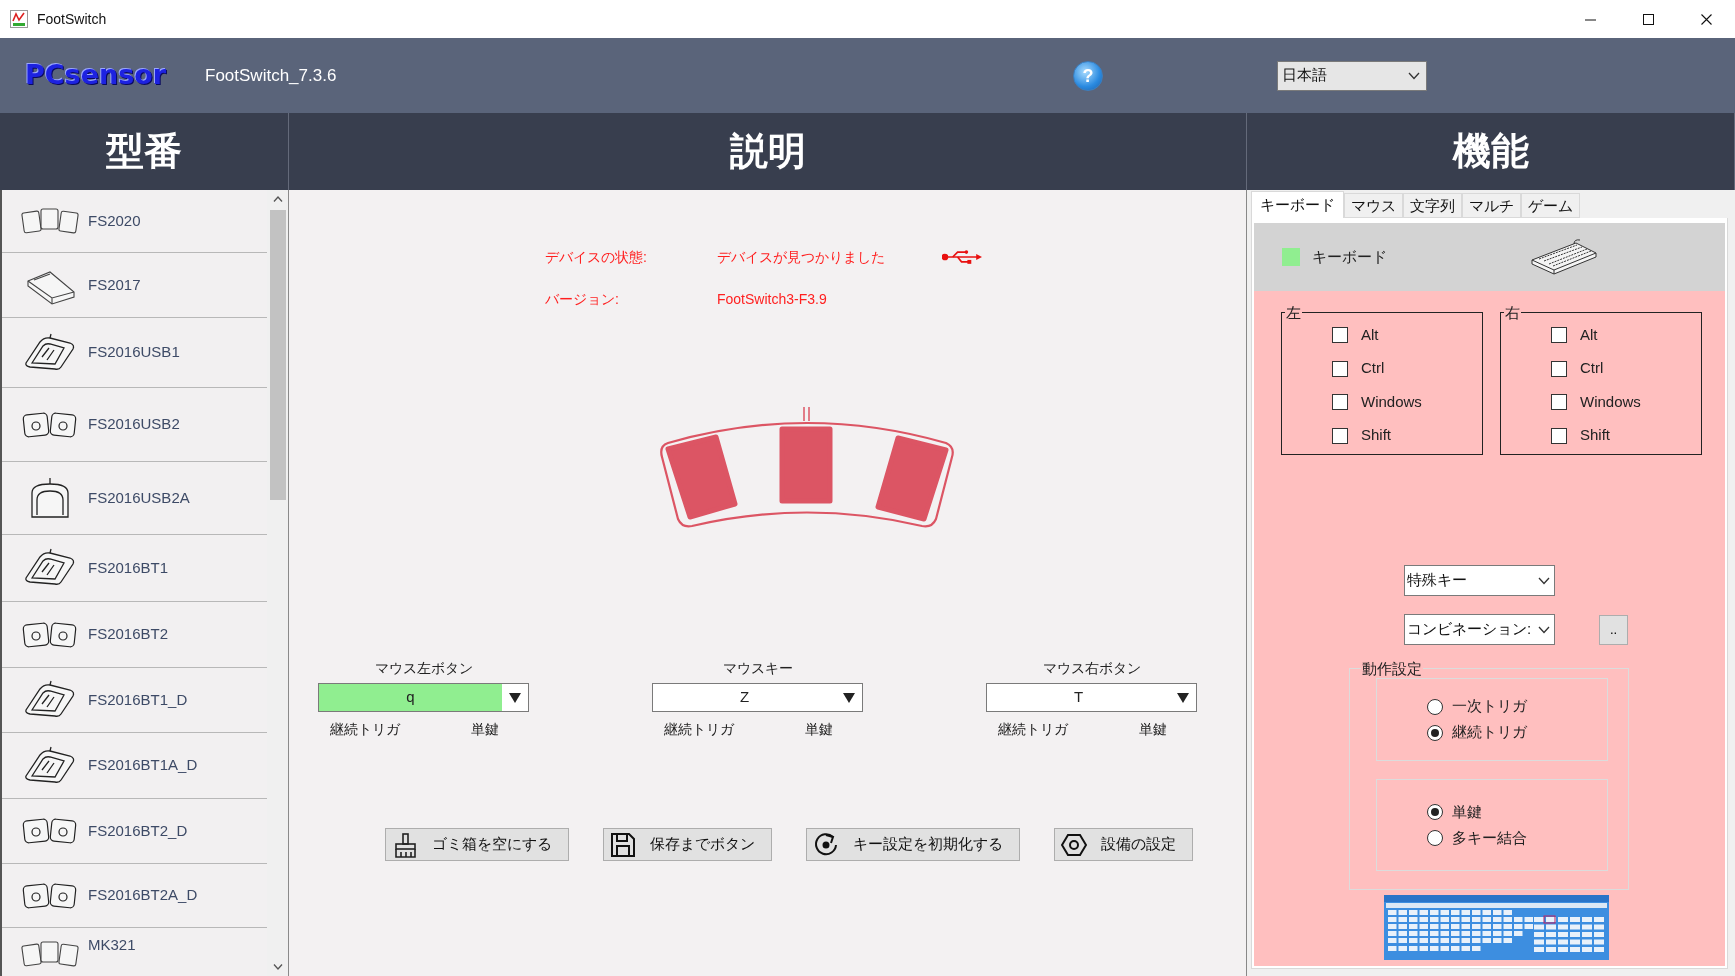 The image size is (1735, 976). I want to click on scrollbar-thumb, so click(277, 355).